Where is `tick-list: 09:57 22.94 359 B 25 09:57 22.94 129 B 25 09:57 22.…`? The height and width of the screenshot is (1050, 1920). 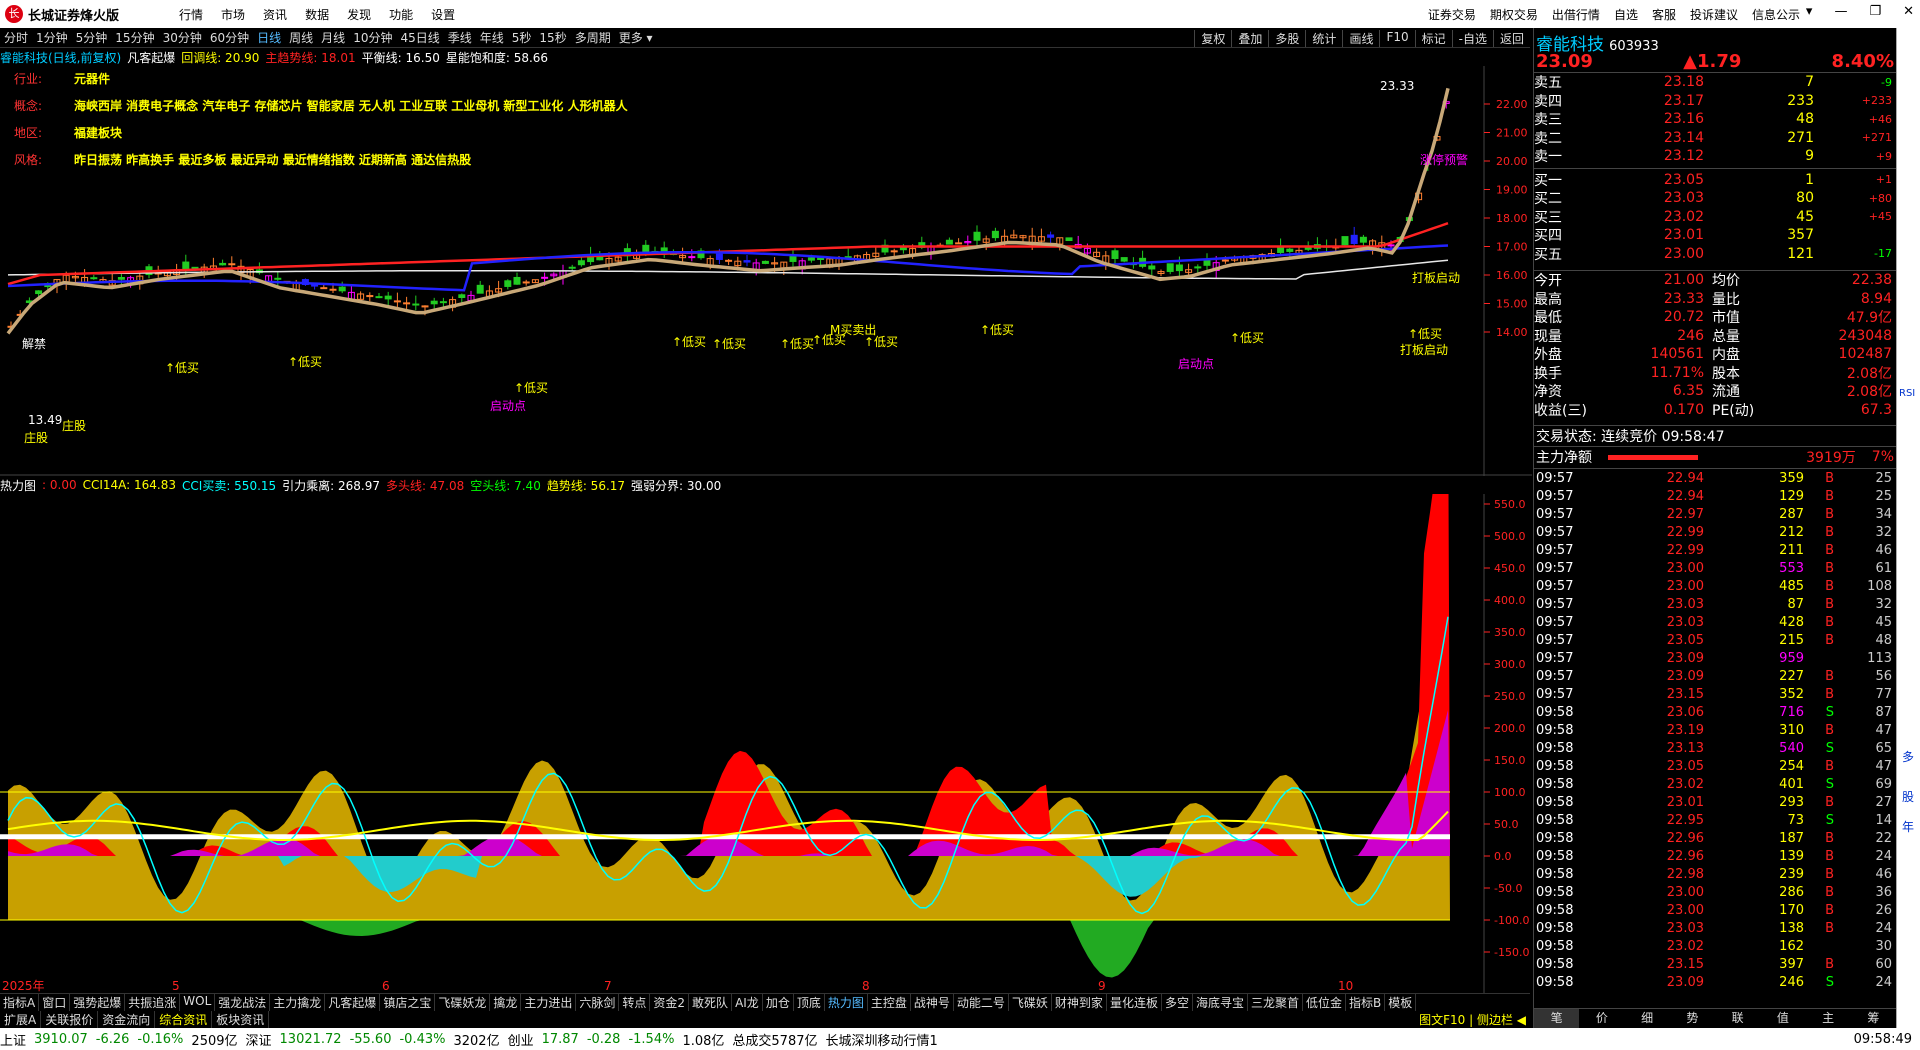 tick-list: 09:57 22.94 359 B 25 09:57 22.94 129 B 25 09:57 22.… is located at coordinates (1715, 729).